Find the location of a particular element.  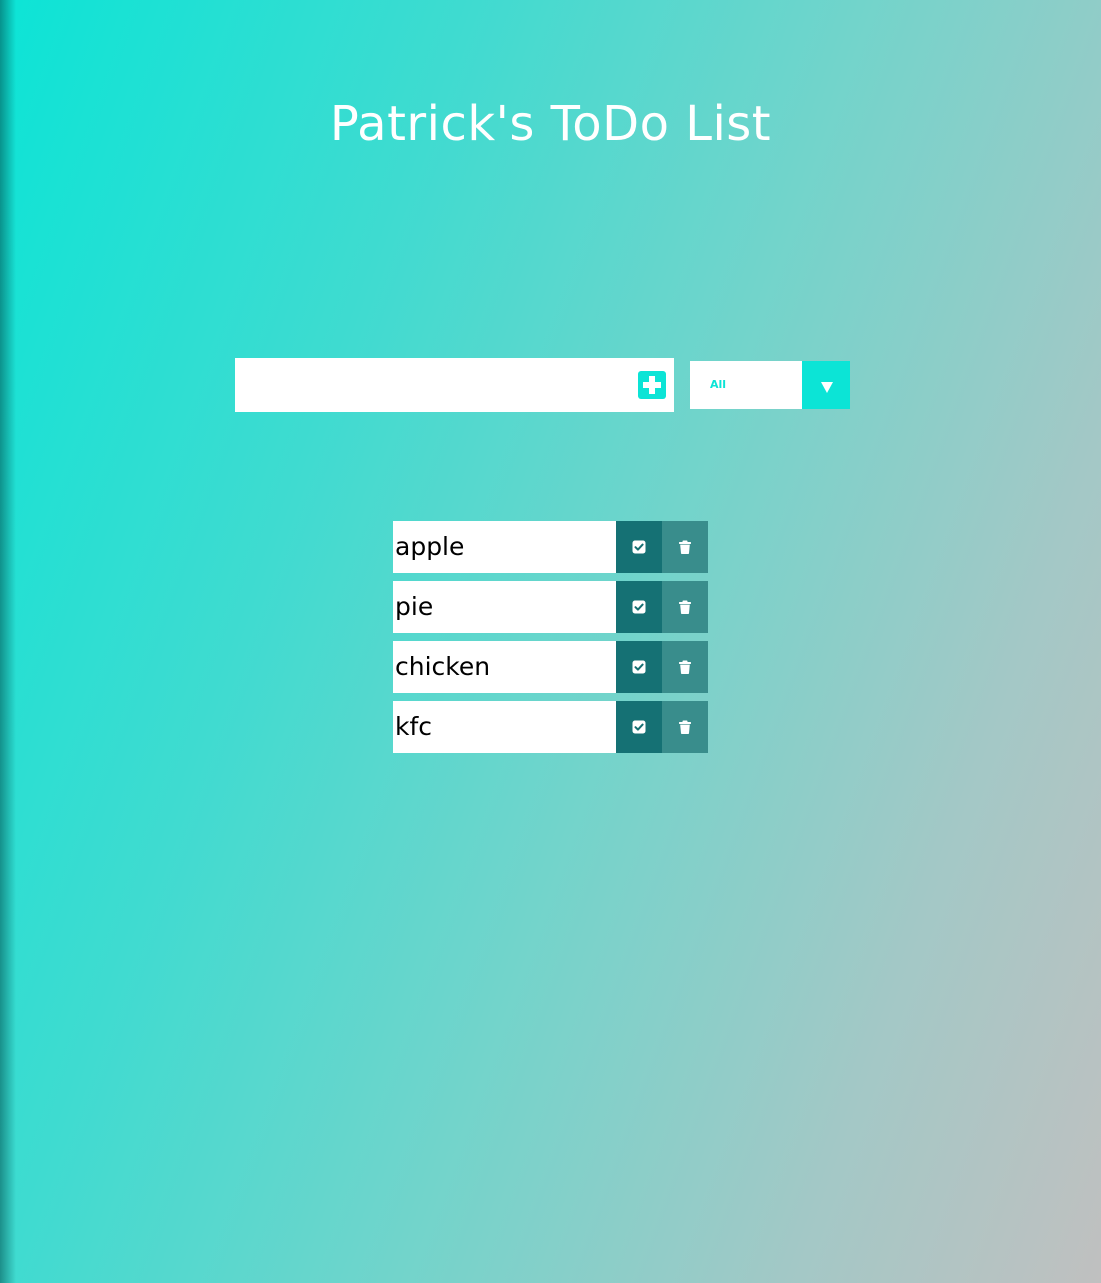

todo-form is located at coordinates (454, 385).